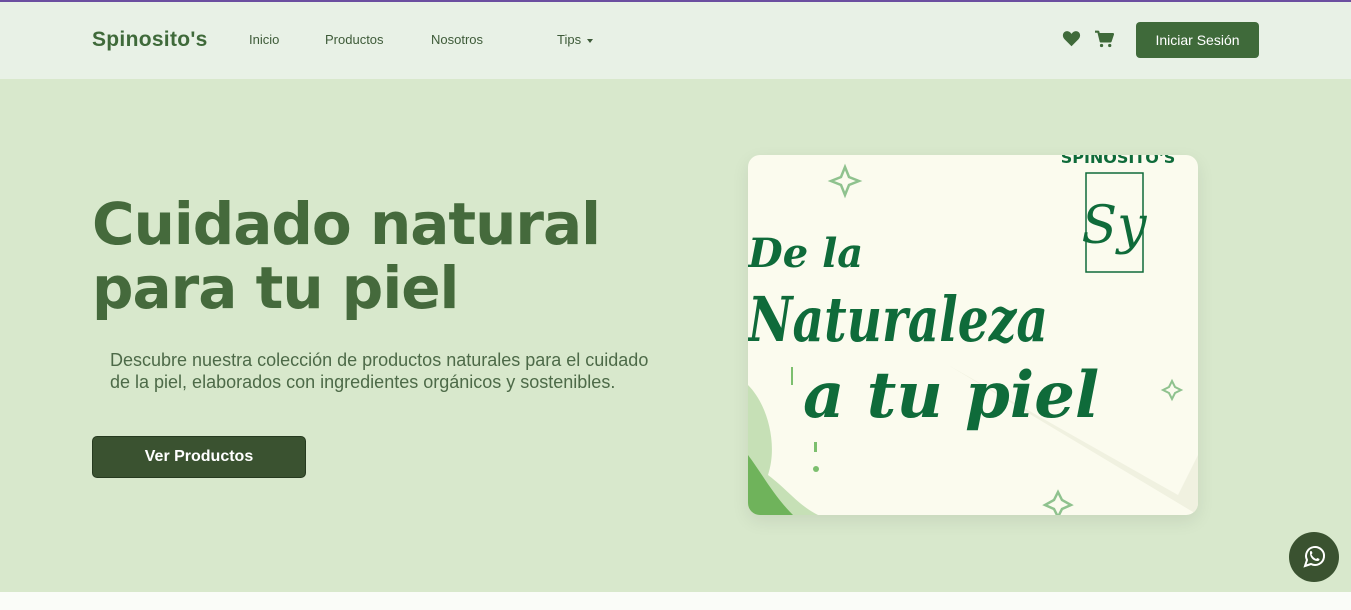  Describe the element at coordinates (264, 39) in the screenshot. I see `nav-link-inicio: Inicio` at that location.